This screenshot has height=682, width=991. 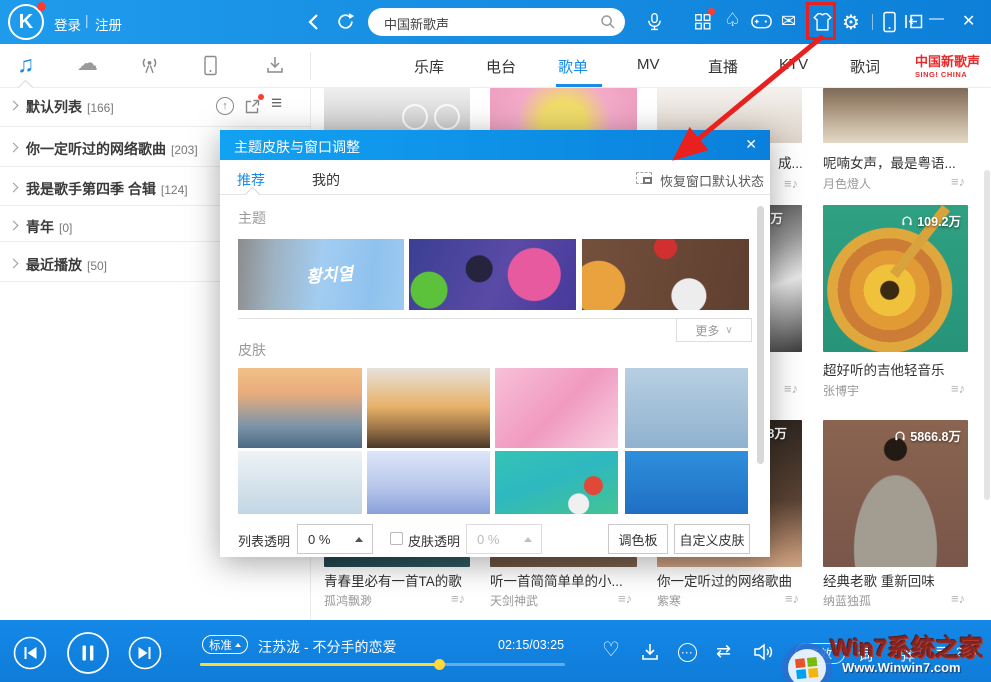 What do you see at coordinates (225, 644) in the screenshot?
I see `quality-selector: 标准` at bounding box center [225, 644].